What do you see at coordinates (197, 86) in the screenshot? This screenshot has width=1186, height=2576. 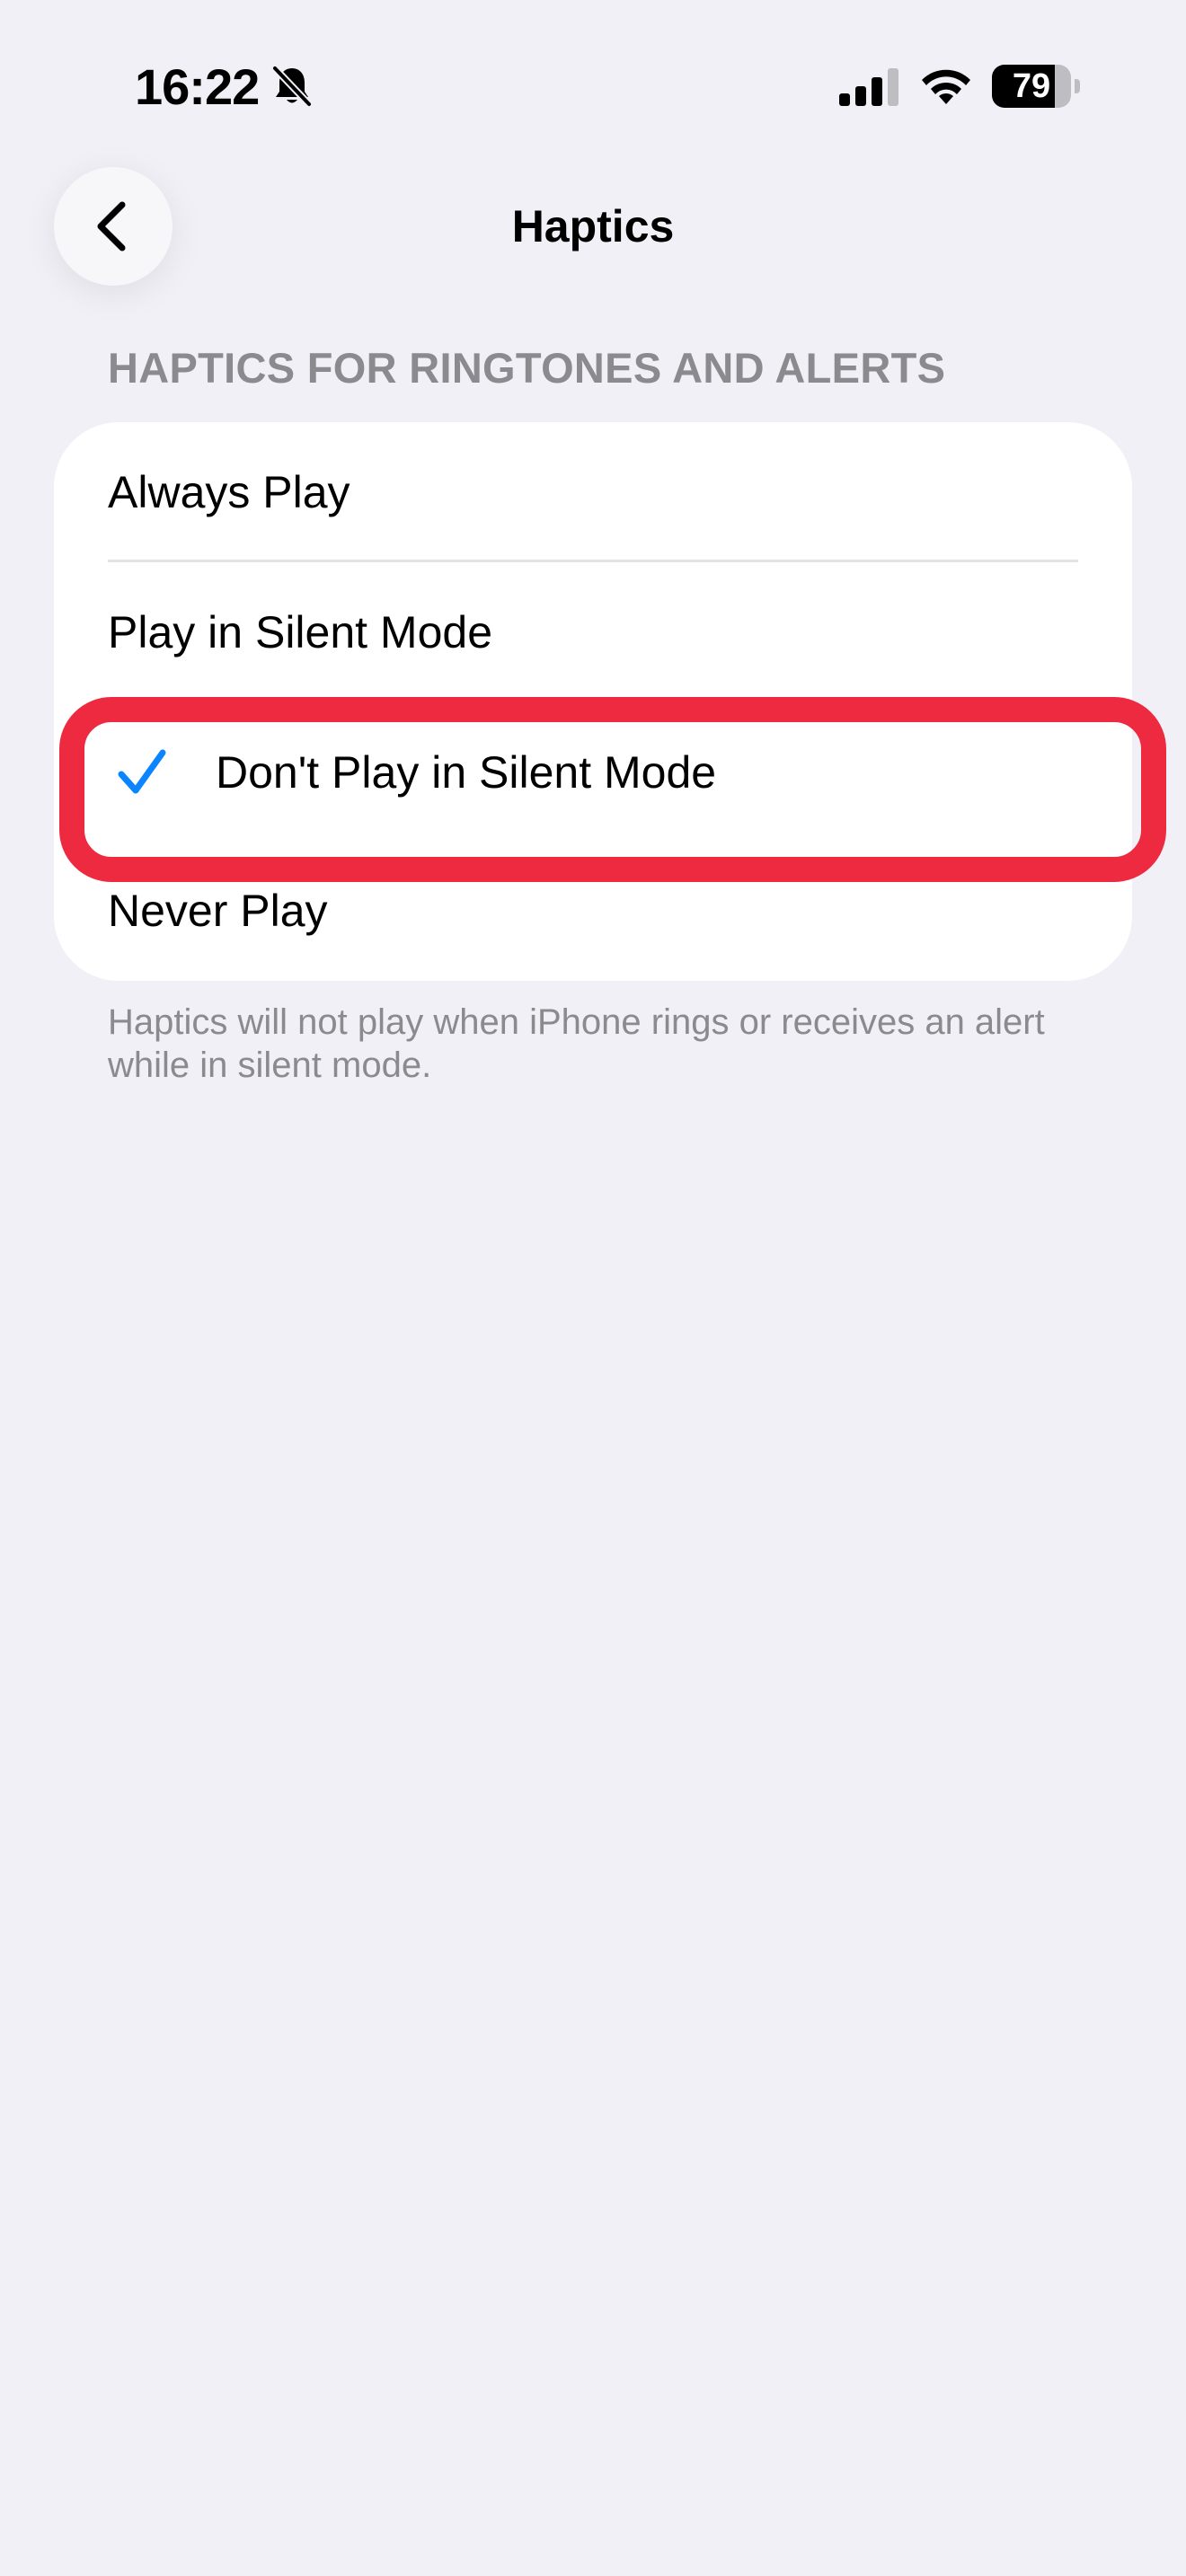 I see `status-time: 16:22` at bounding box center [197, 86].